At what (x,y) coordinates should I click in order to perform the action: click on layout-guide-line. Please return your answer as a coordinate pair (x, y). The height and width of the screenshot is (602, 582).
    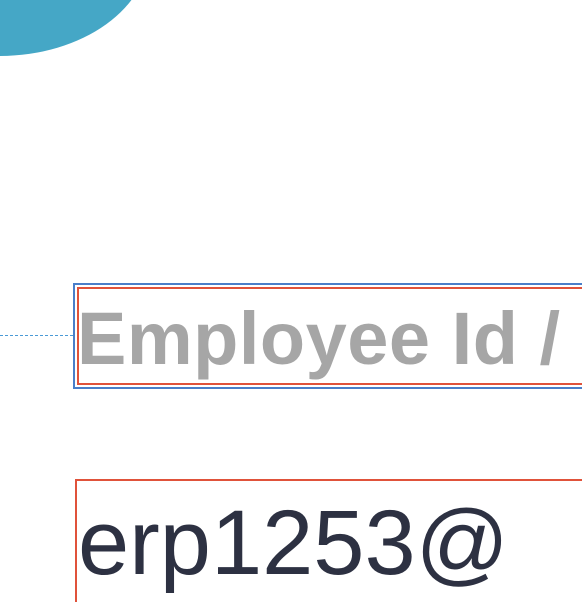
    Looking at the image, I should click on (36, 335).